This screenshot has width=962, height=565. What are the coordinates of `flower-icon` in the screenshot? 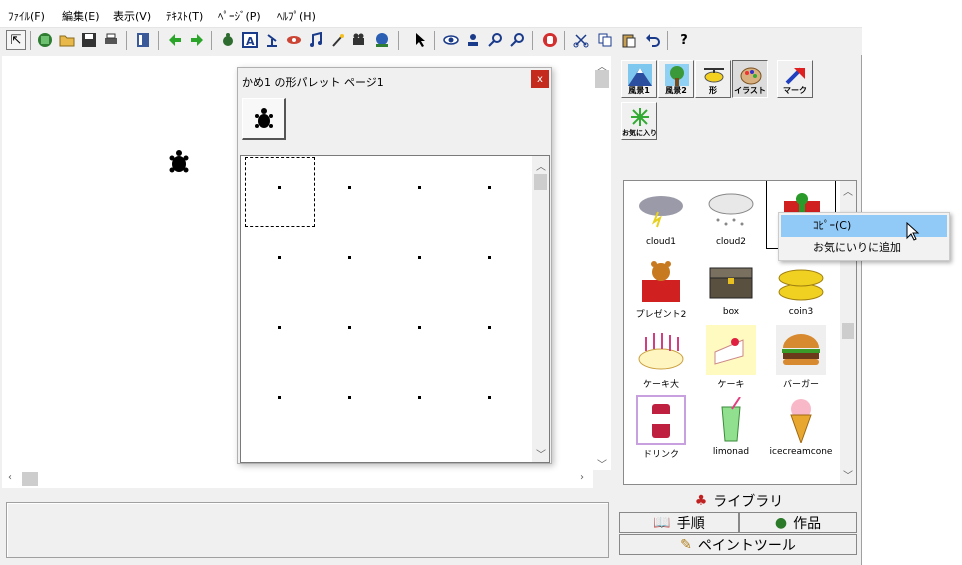 It's located at (640, 117).